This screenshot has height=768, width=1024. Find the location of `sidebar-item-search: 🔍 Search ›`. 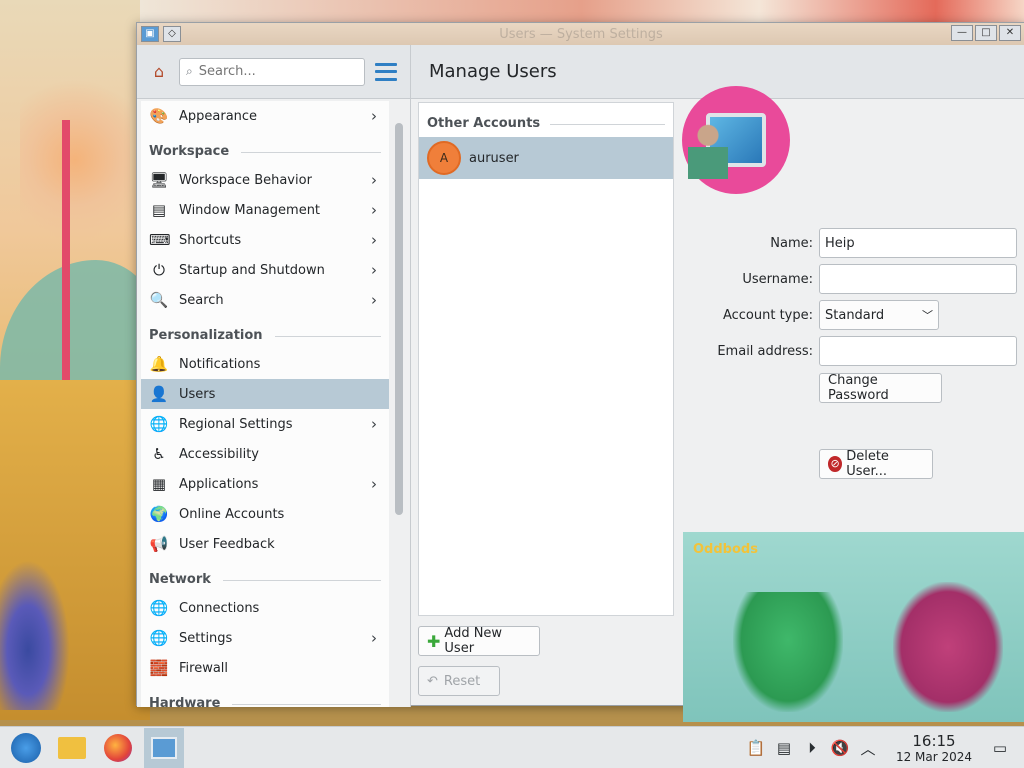

sidebar-item-search: 🔍 Search › is located at coordinates (265, 300).